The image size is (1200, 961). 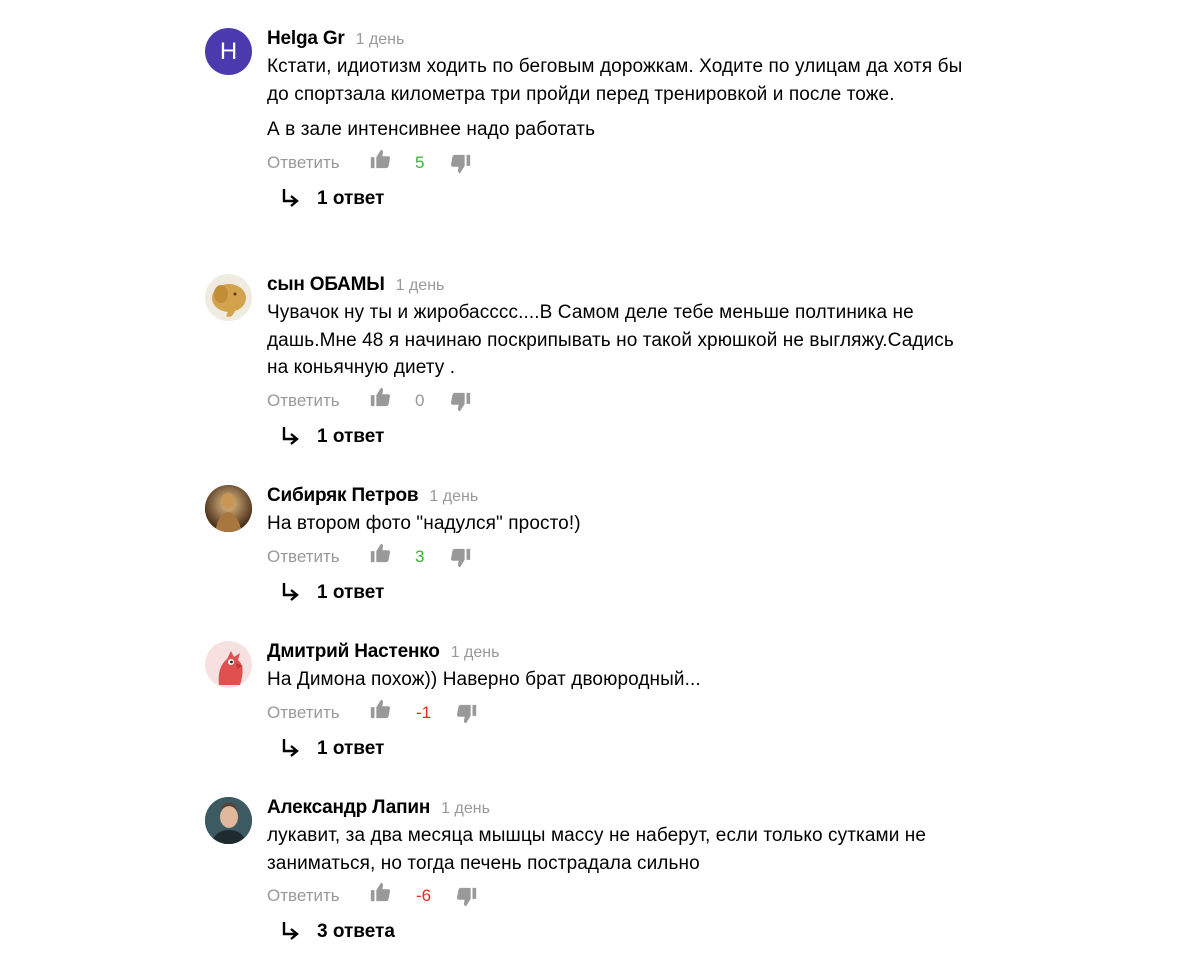 I want to click on parrot-avatar-icon, so click(x=230, y=668).